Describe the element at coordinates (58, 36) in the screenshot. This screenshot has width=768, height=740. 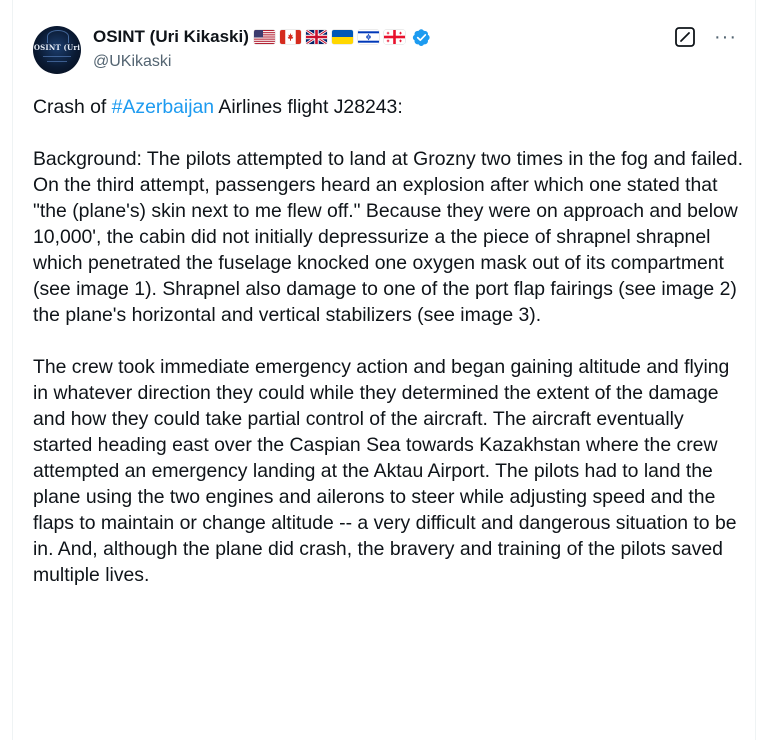
I see `avatar-globe-icon` at that location.